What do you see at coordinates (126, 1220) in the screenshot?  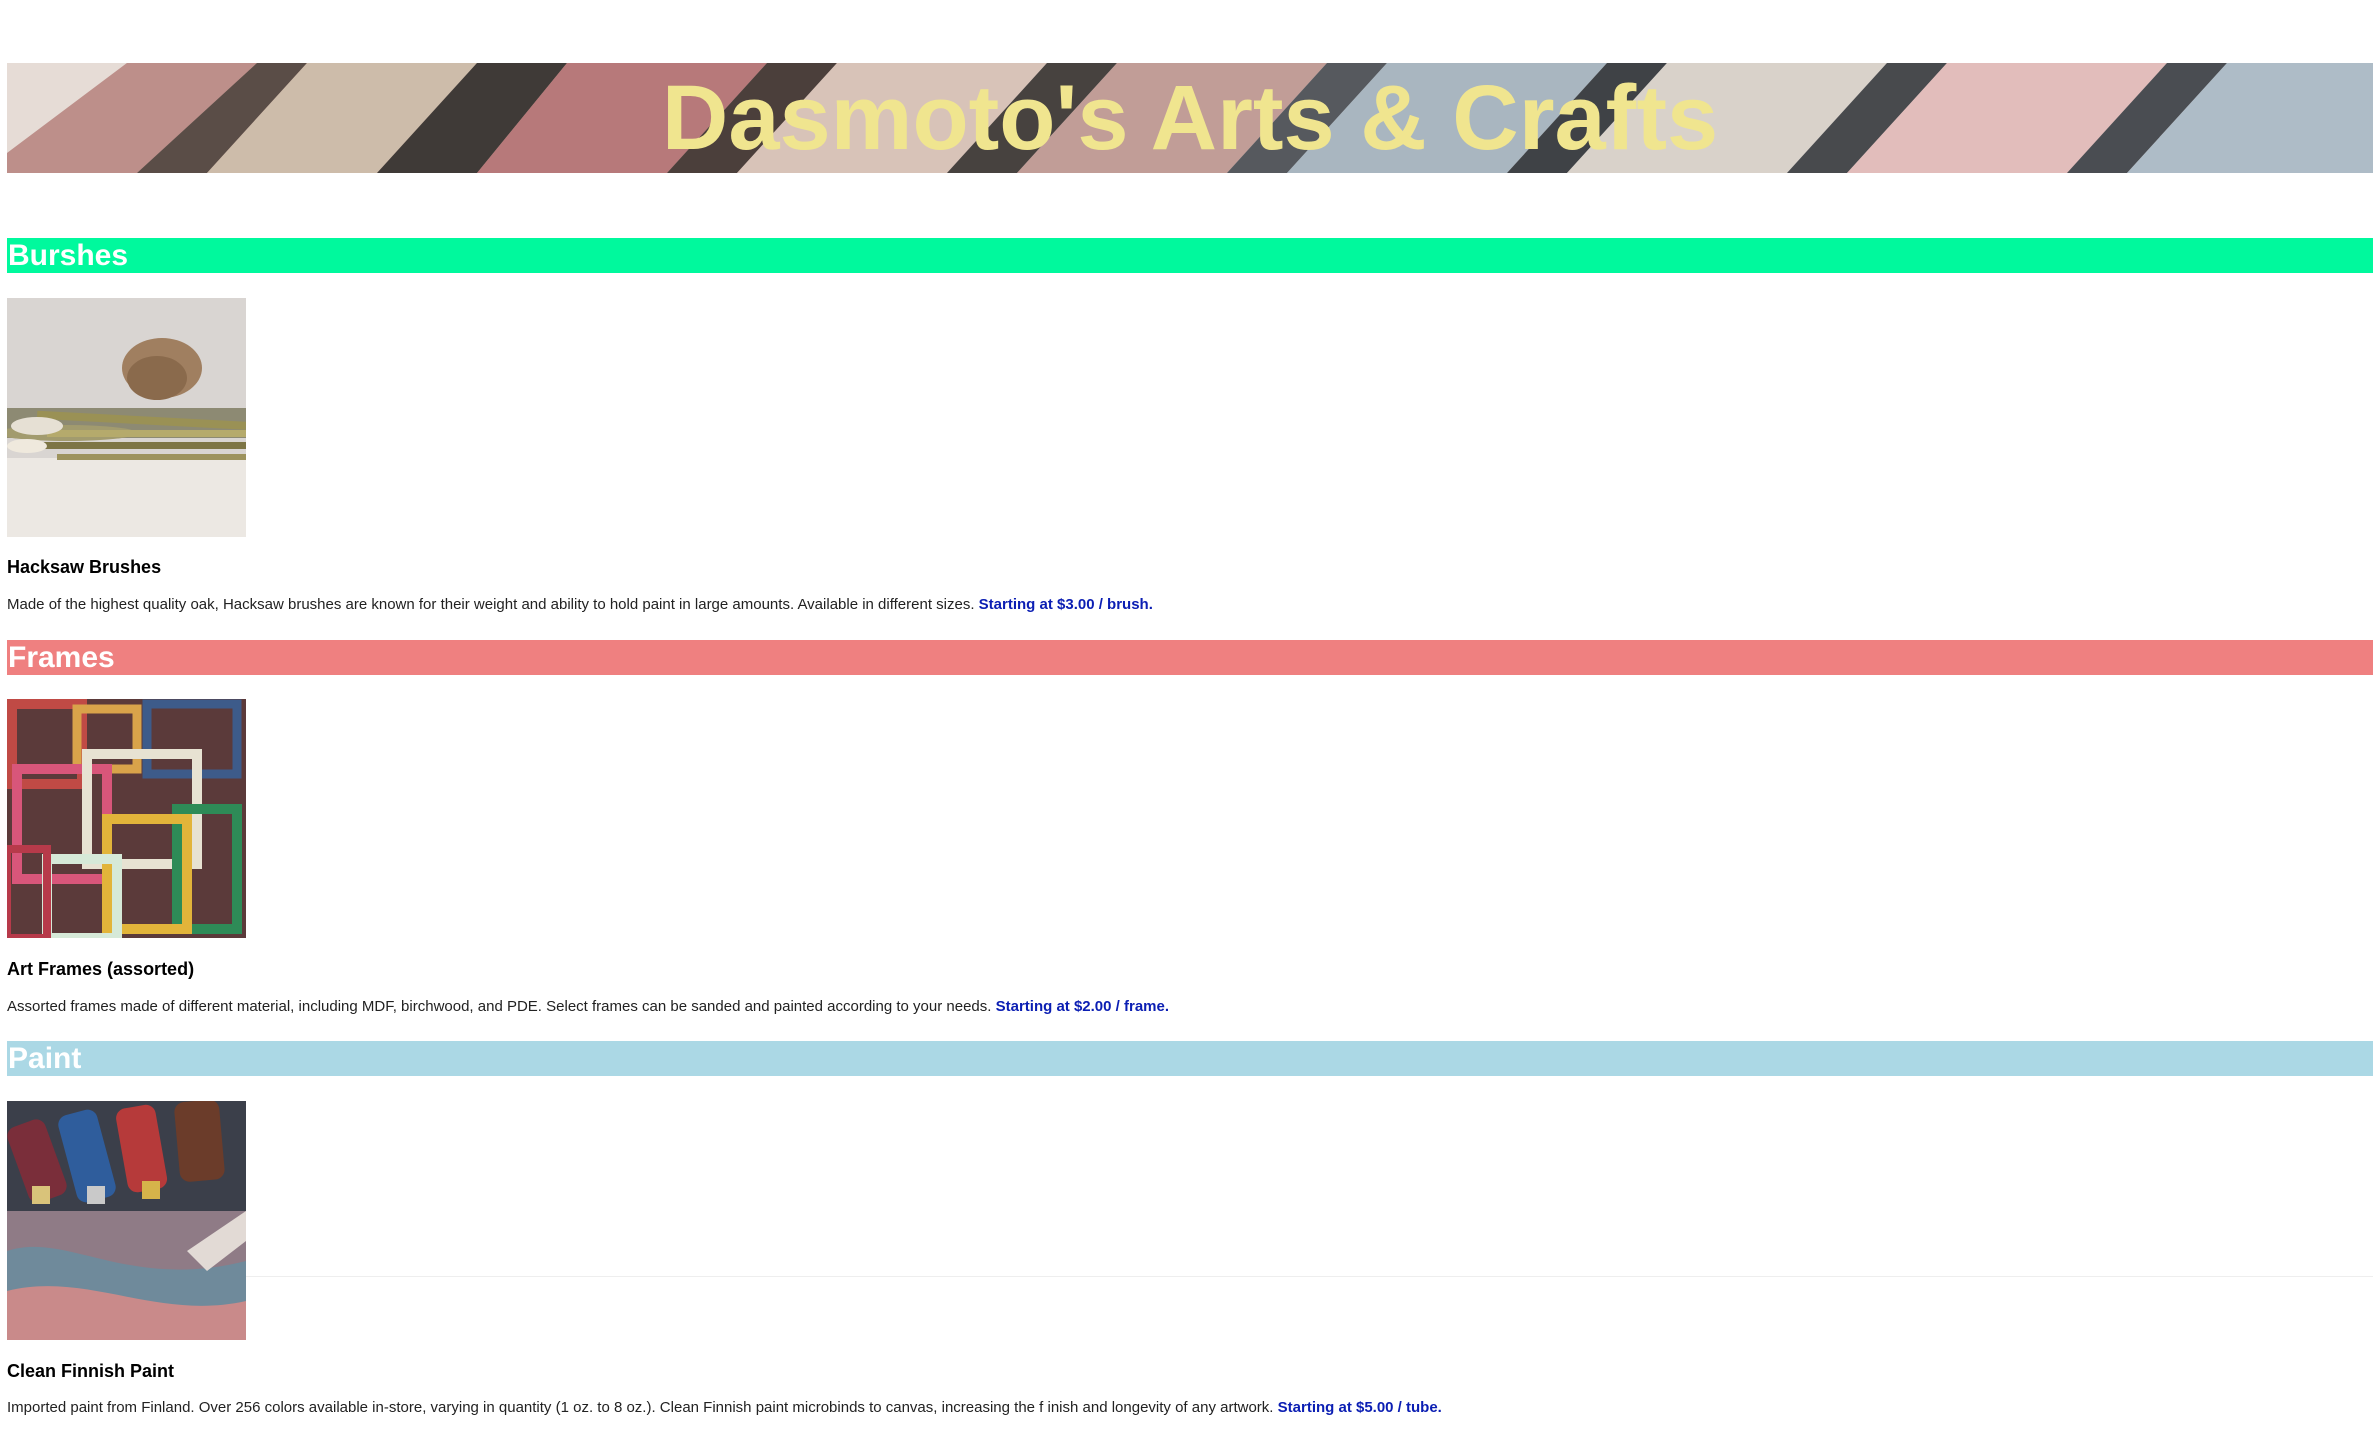 I see `paint-tubes-photo` at bounding box center [126, 1220].